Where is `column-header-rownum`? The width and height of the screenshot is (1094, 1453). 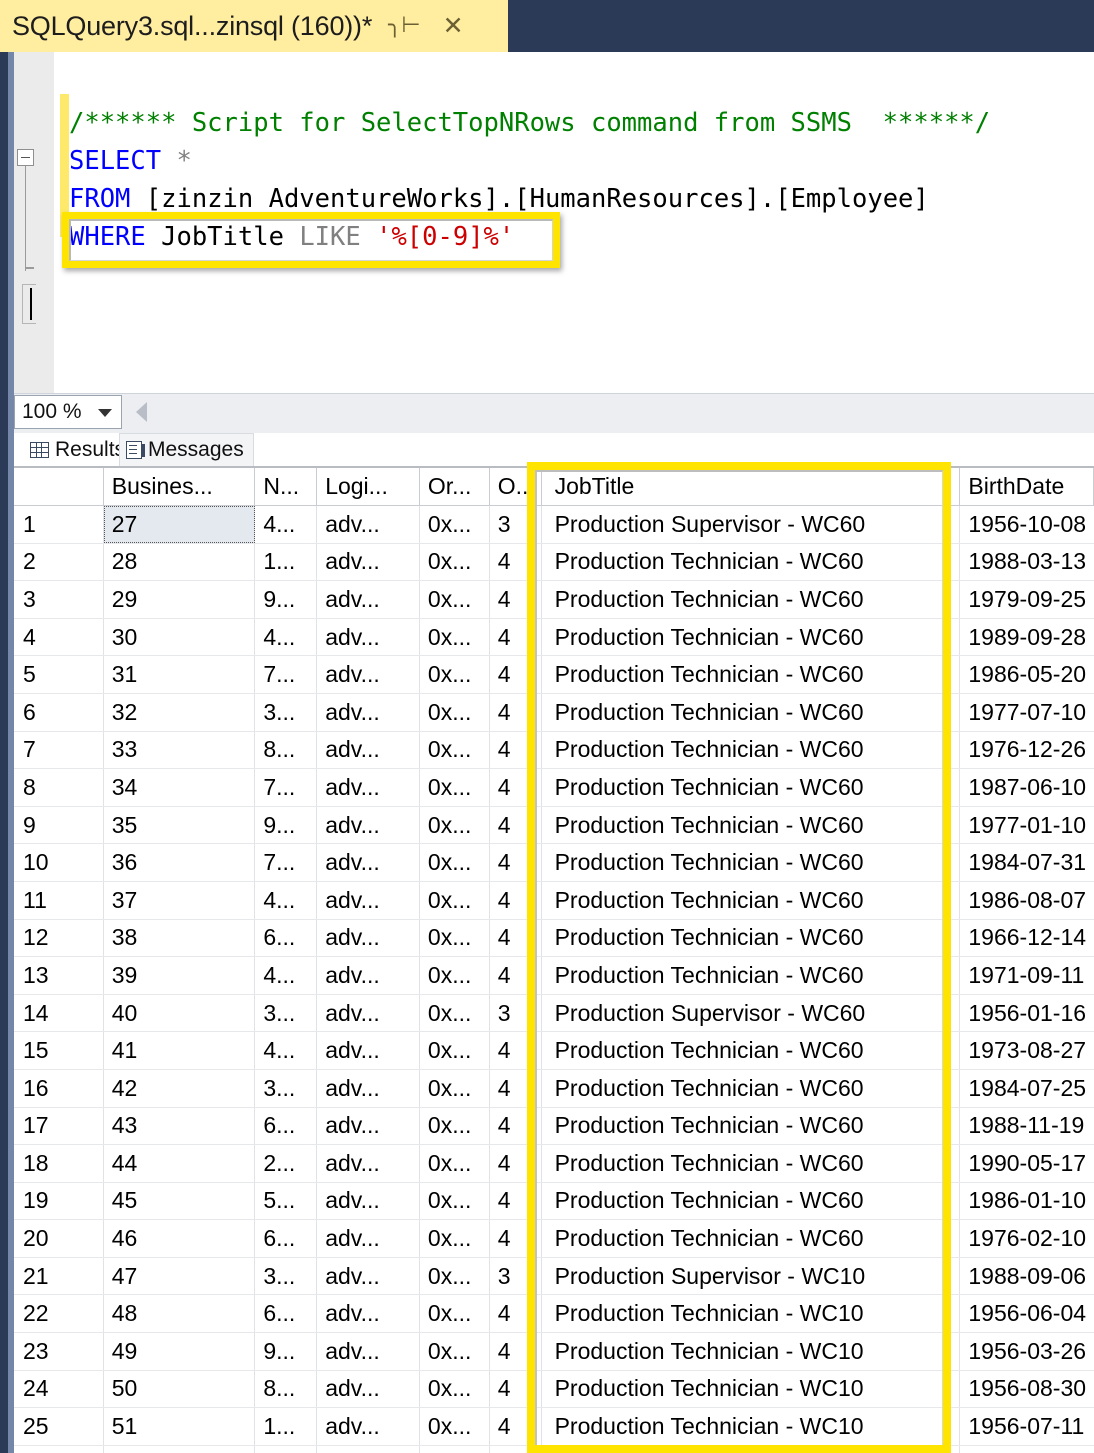 column-header-rownum is located at coordinates (59, 486).